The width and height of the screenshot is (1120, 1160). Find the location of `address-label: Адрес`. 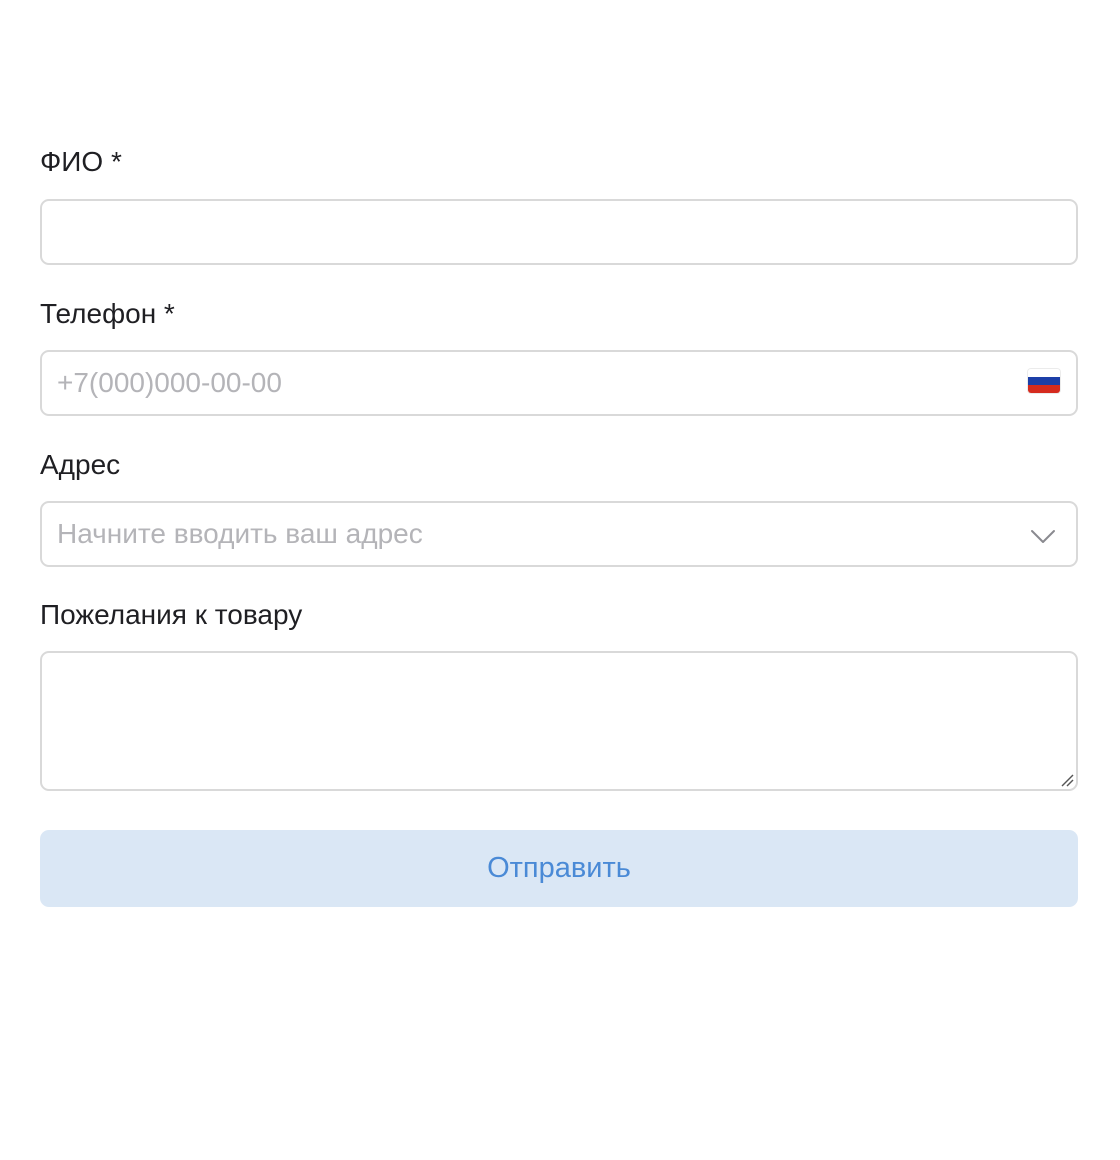

address-label: Адрес is located at coordinates (80, 464).